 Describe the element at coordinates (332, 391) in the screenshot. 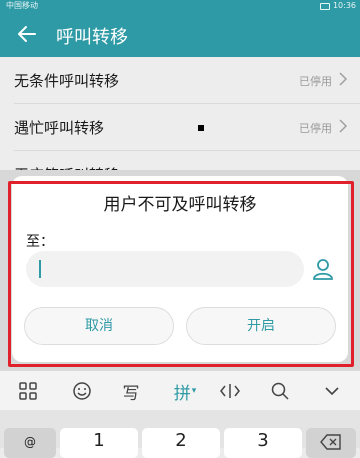

I see `chevron-down-icon` at that location.